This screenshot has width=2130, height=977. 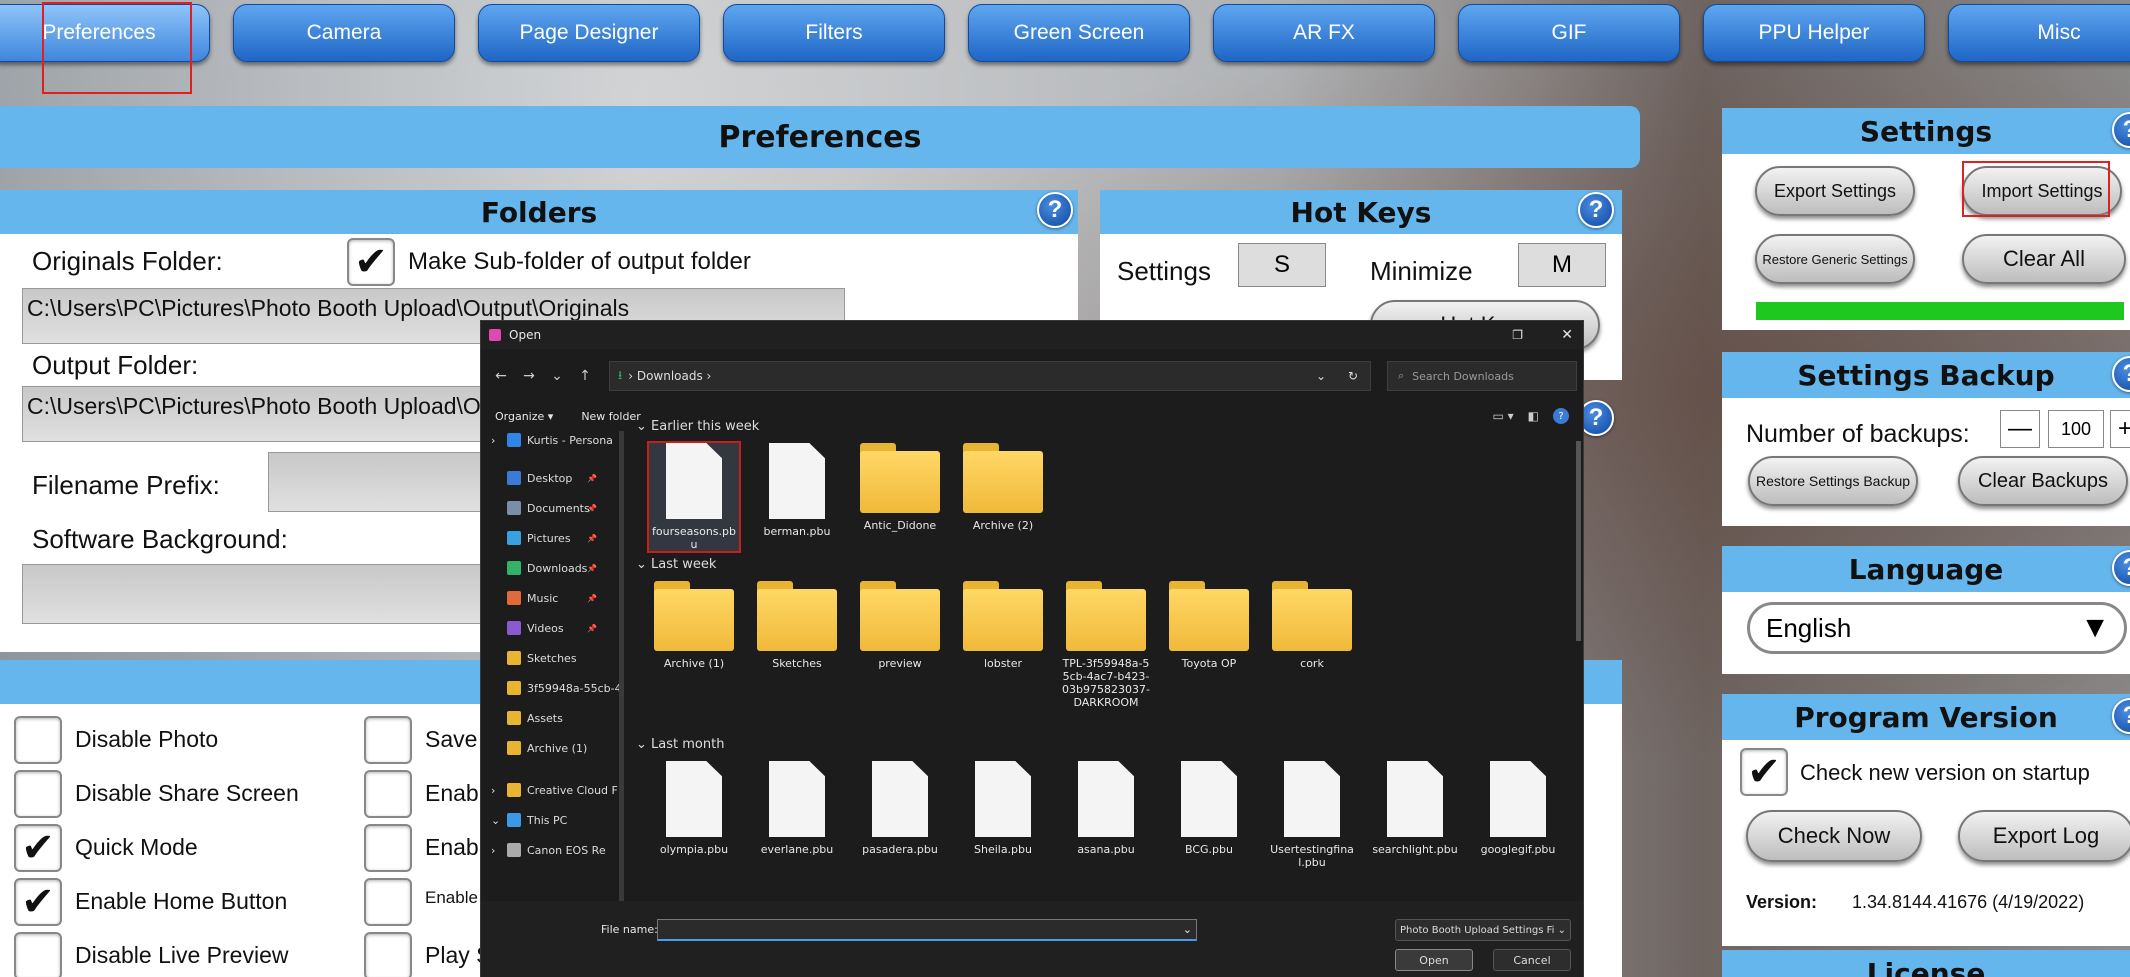 I want to click on file-scrollbar, so click(x=1578, y=541).